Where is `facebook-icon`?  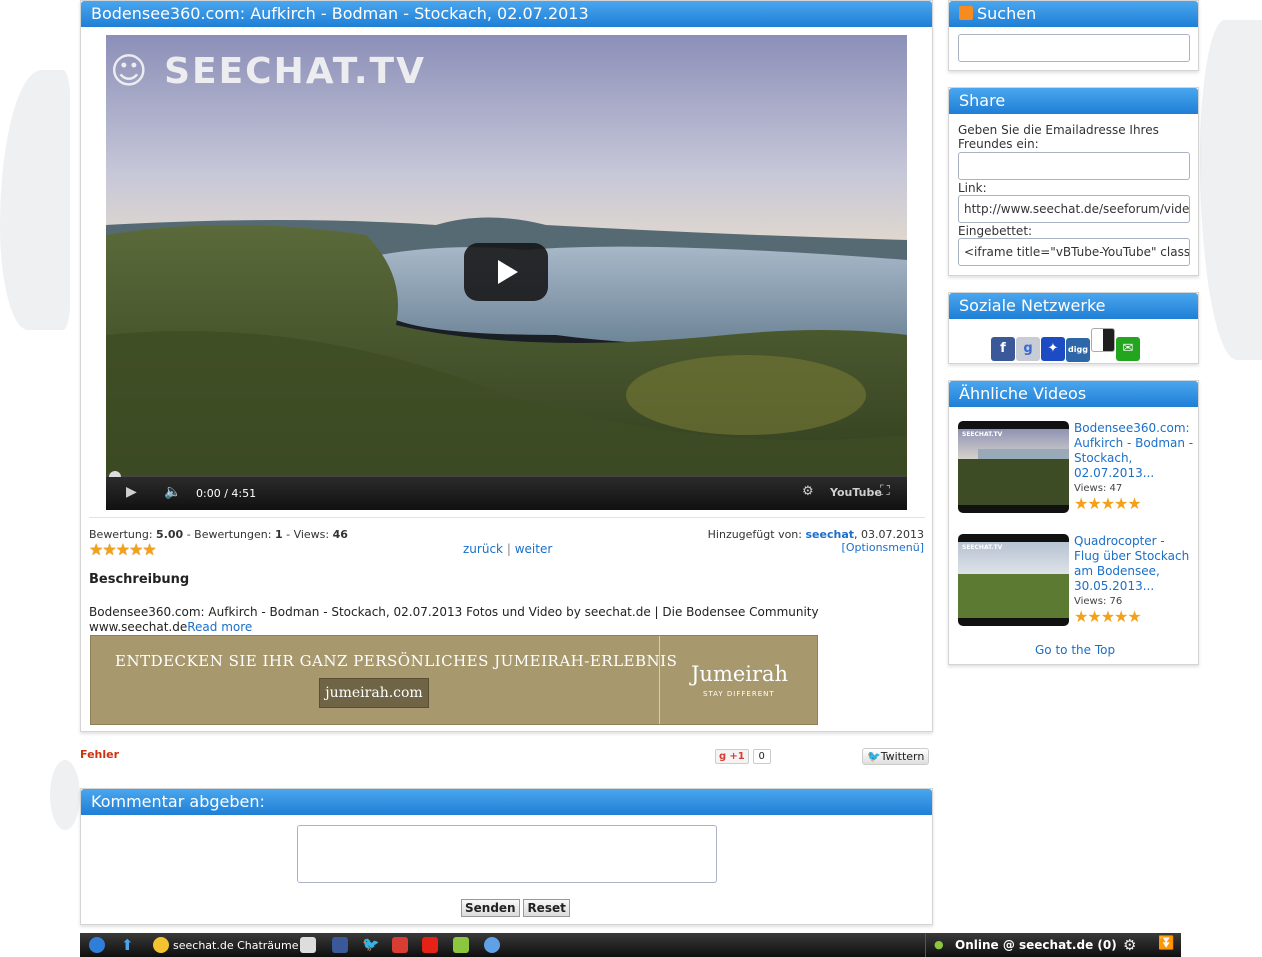
facebook-icon is located at coordinates (340, 945).